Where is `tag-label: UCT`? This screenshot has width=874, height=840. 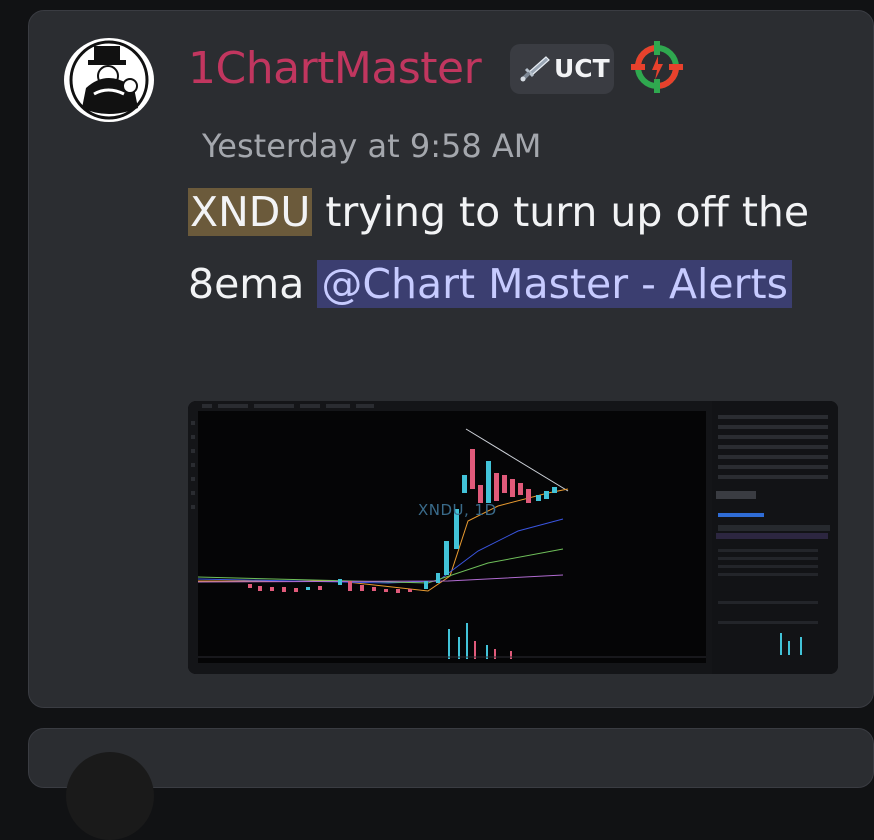
tag-label: UCT is located at coordinates (582, 68).